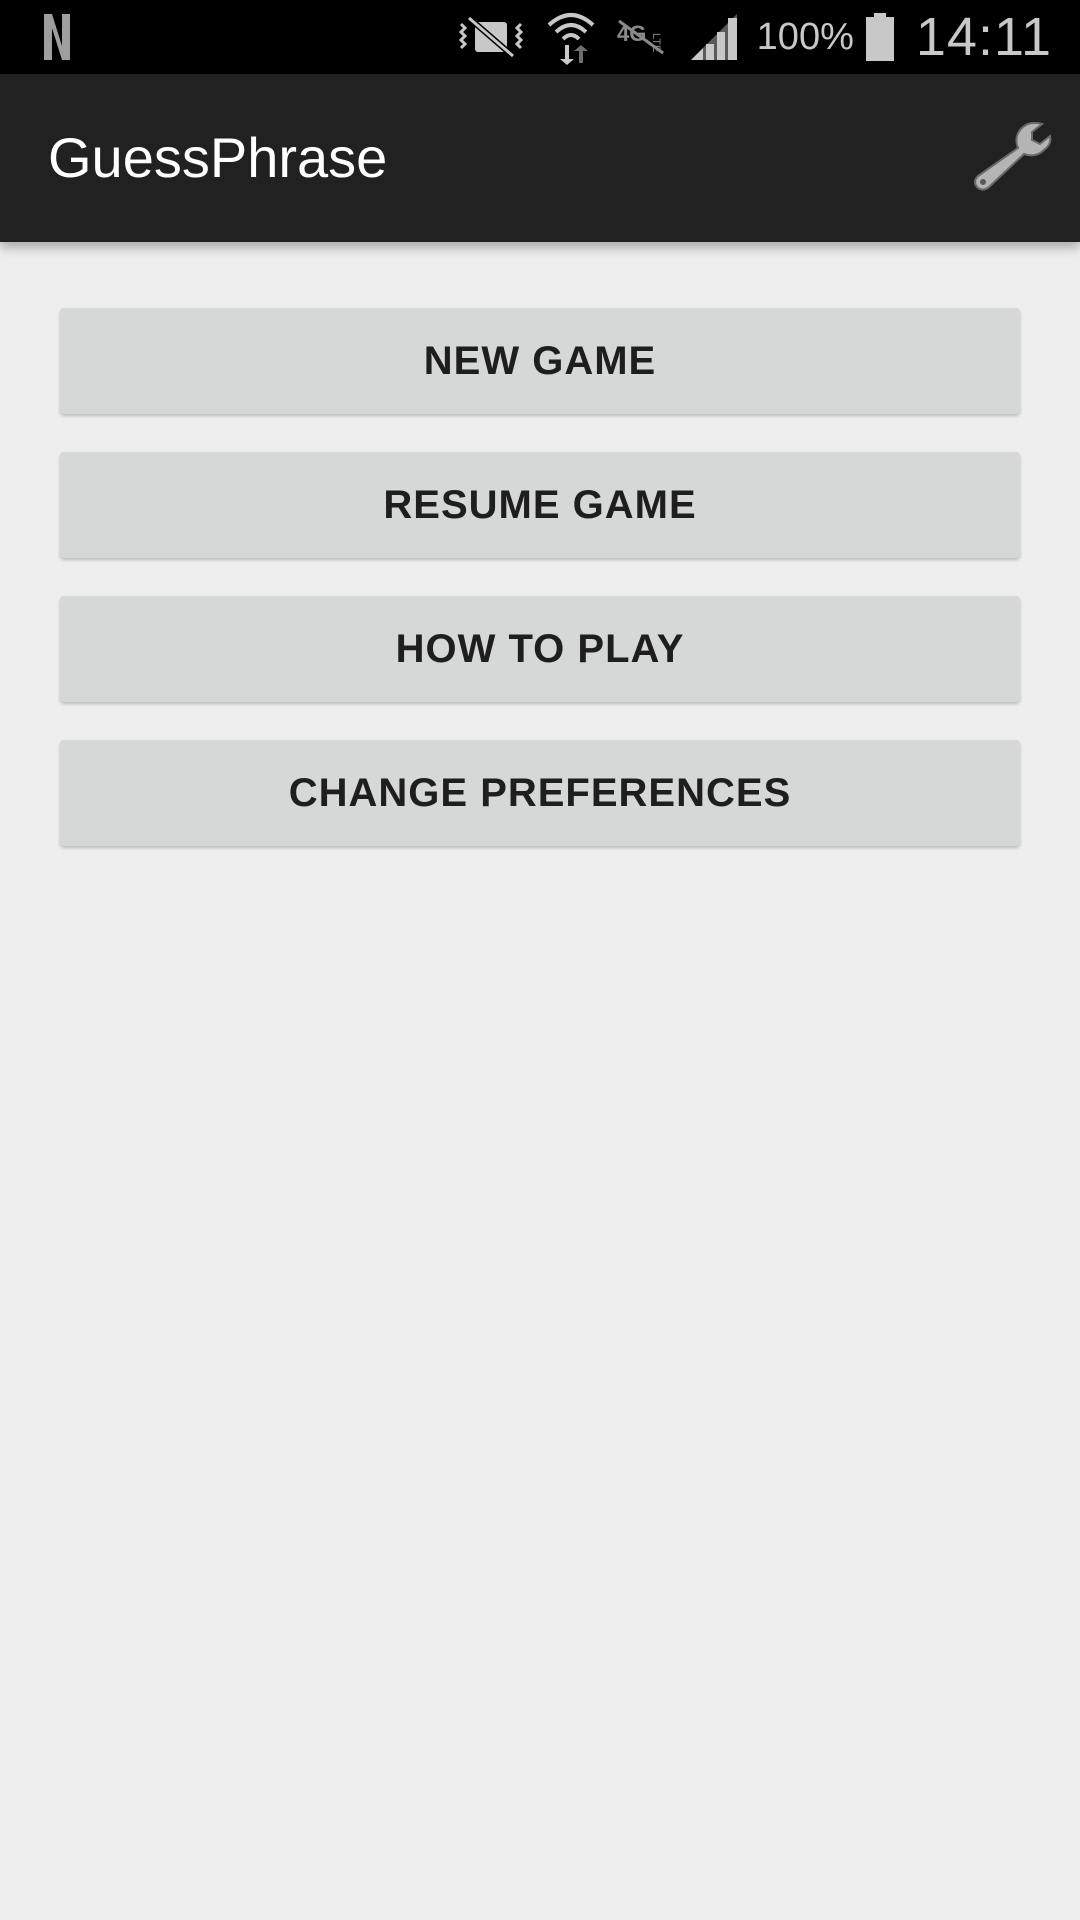  Describe the element at coordinates (540, 505) in the screenshot. I see `resume-game-button: RESUME GAME` at that location.